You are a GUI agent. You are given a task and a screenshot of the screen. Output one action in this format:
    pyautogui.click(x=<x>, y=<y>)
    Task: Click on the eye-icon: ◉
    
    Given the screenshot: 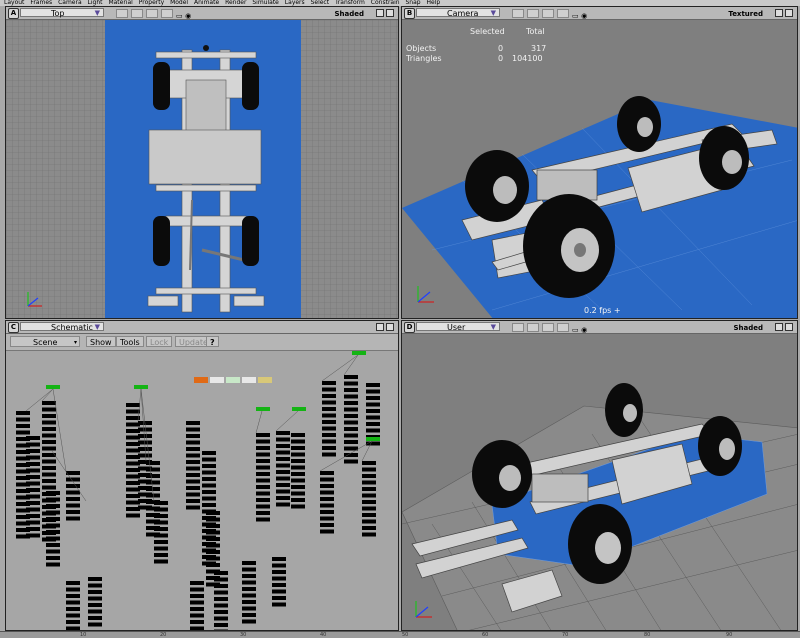 What is the action you would take?
    pyautogui.click(x=584, y=16)
    